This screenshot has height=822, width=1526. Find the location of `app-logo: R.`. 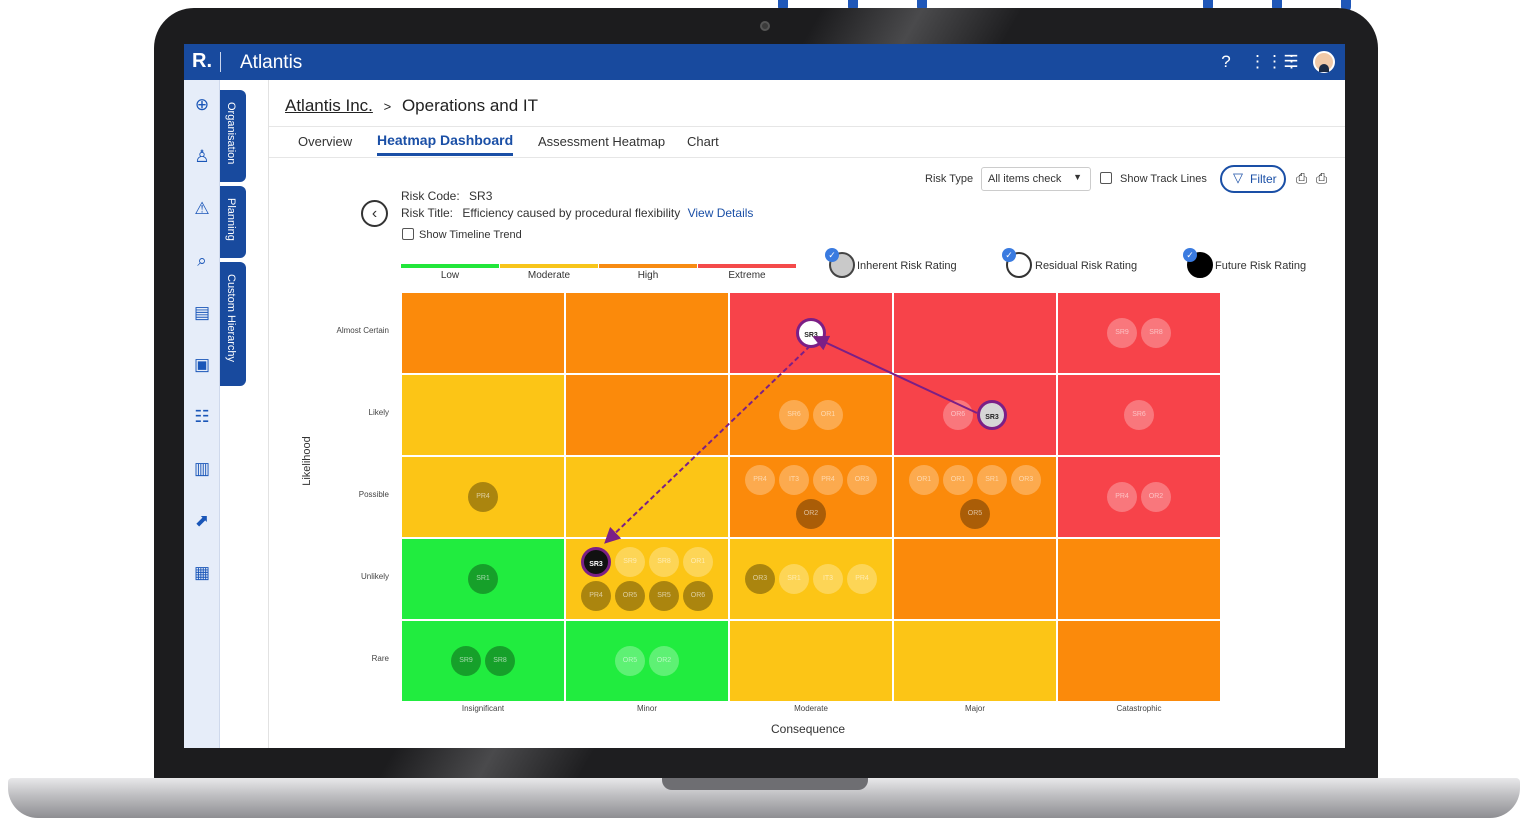

app-logo: R. is located at coordinates (202, 61).